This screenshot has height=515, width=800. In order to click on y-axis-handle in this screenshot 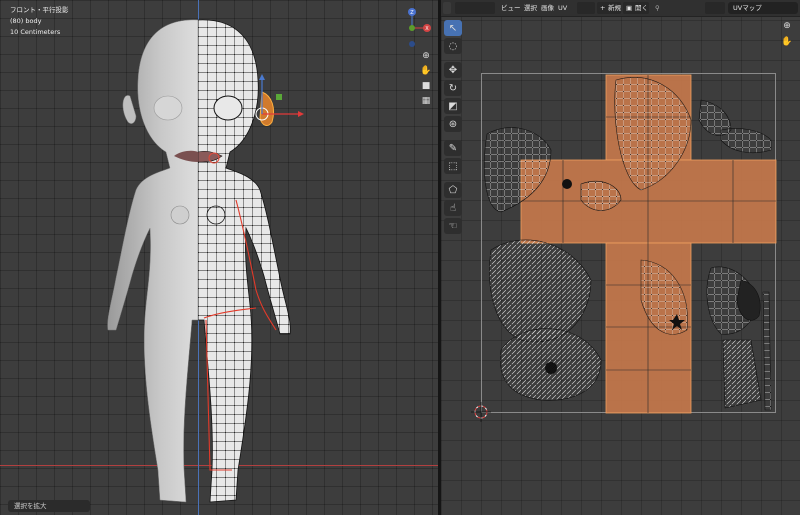, I will do `click(412, 28)`.